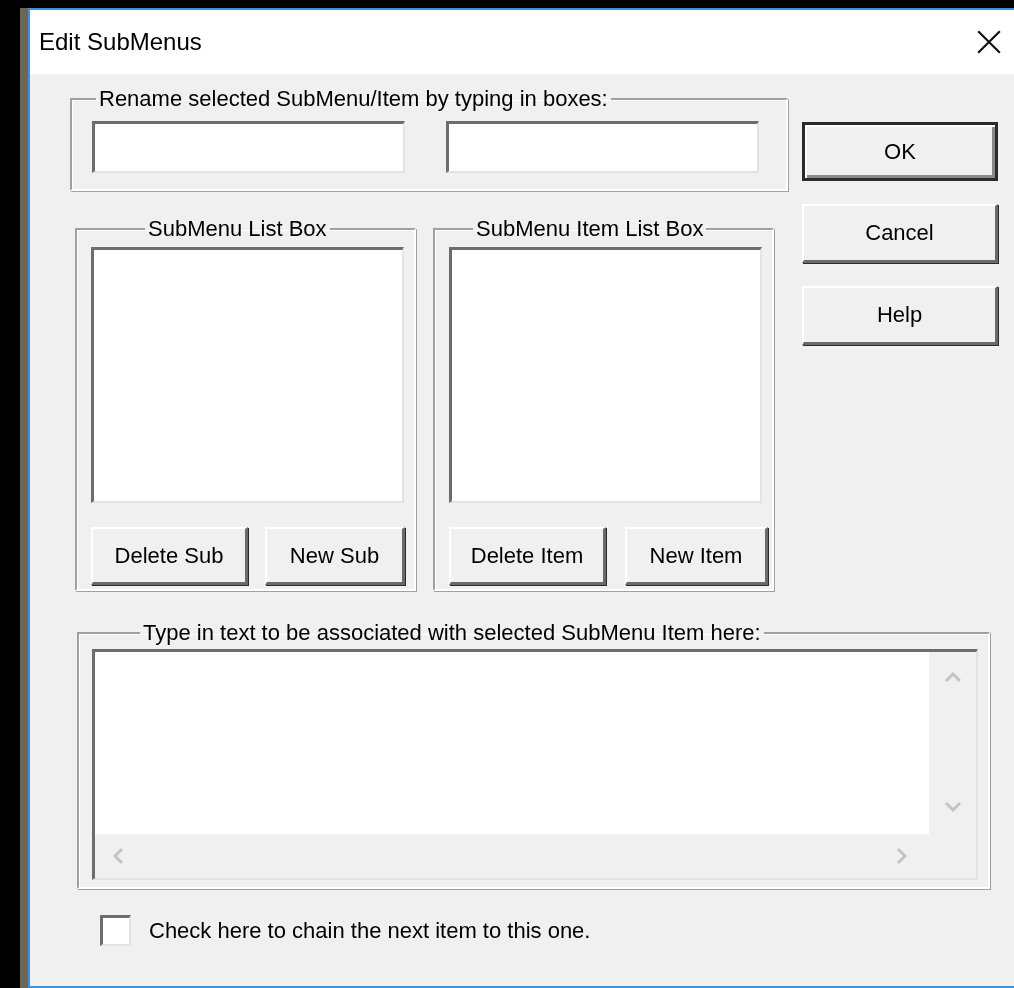 This screenshot has width=1014, height=988. I want to click on dialog-button: OK, so click(900, 151).